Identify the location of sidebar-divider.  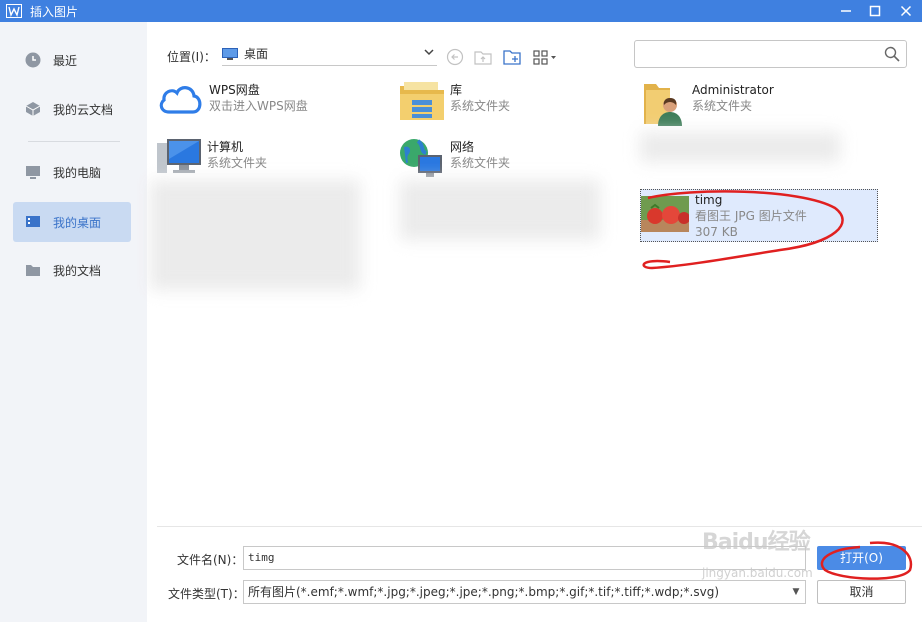
(74, 141).